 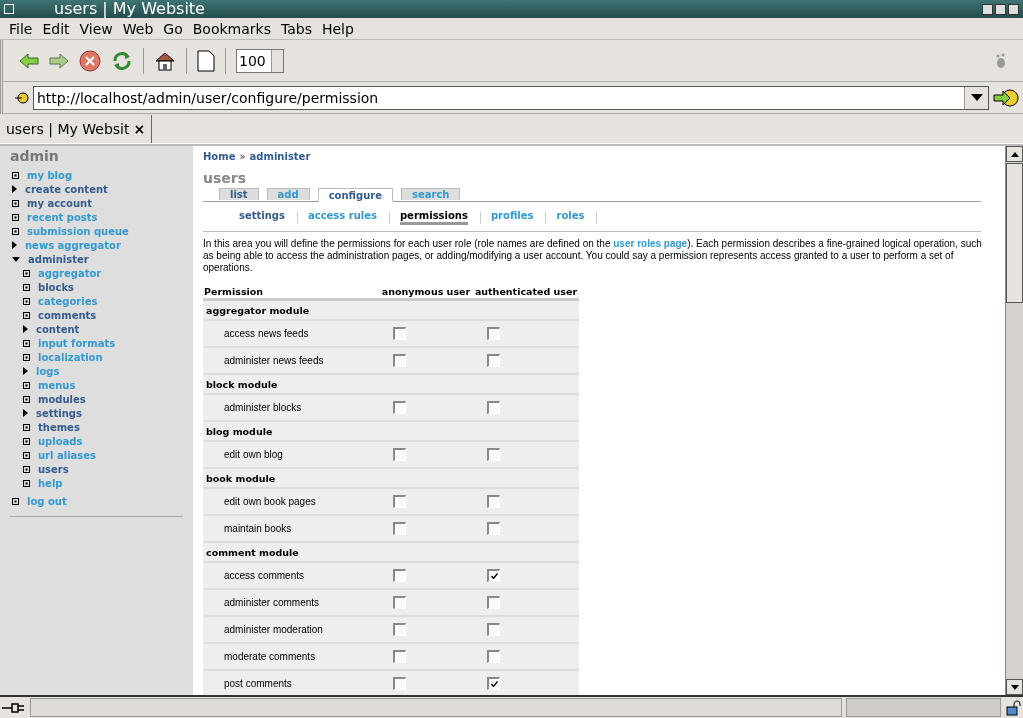 I want to click on sidebar-link: users, so click(x=53, y=469).